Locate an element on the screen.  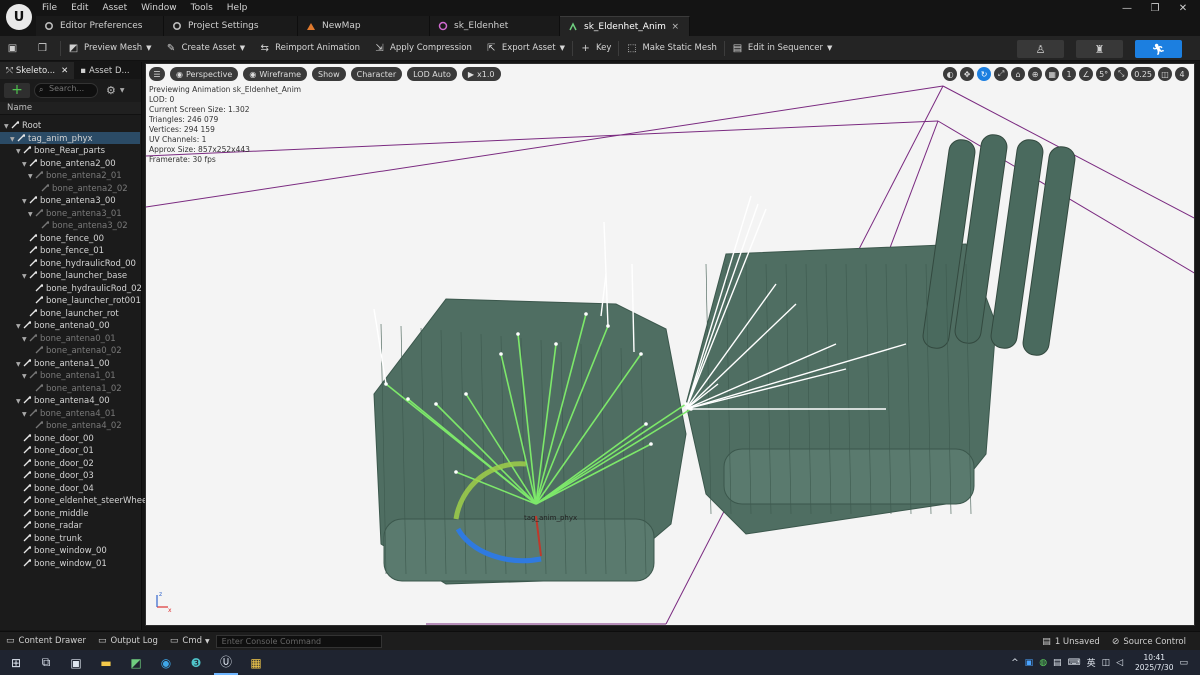
scale-snap-icon: ⤡ is located at coordinates (1121, 74).